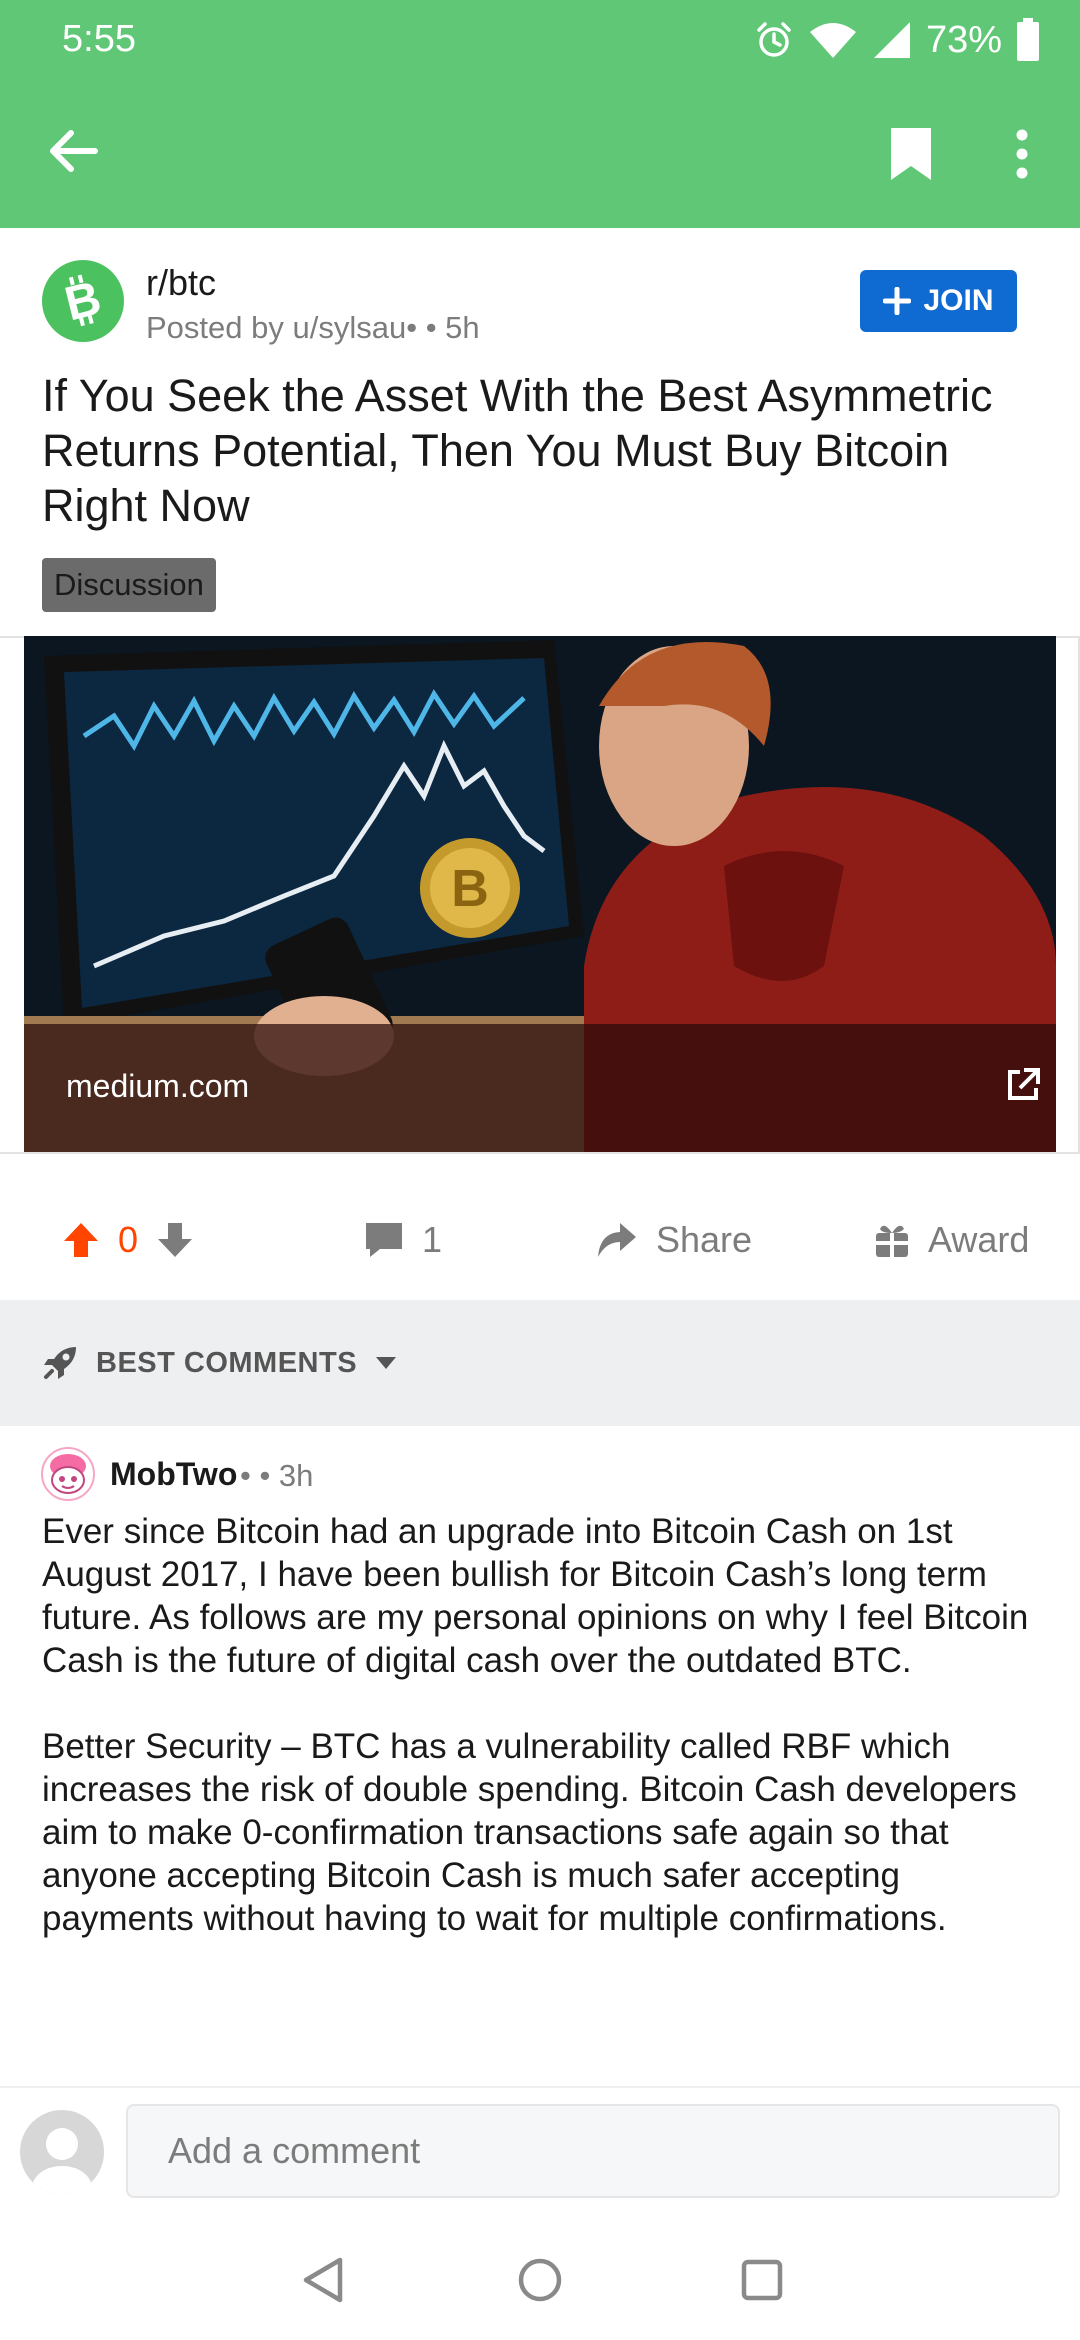  I want to click on bitcoin-cash-logo-icon: B, so click(83, 301).